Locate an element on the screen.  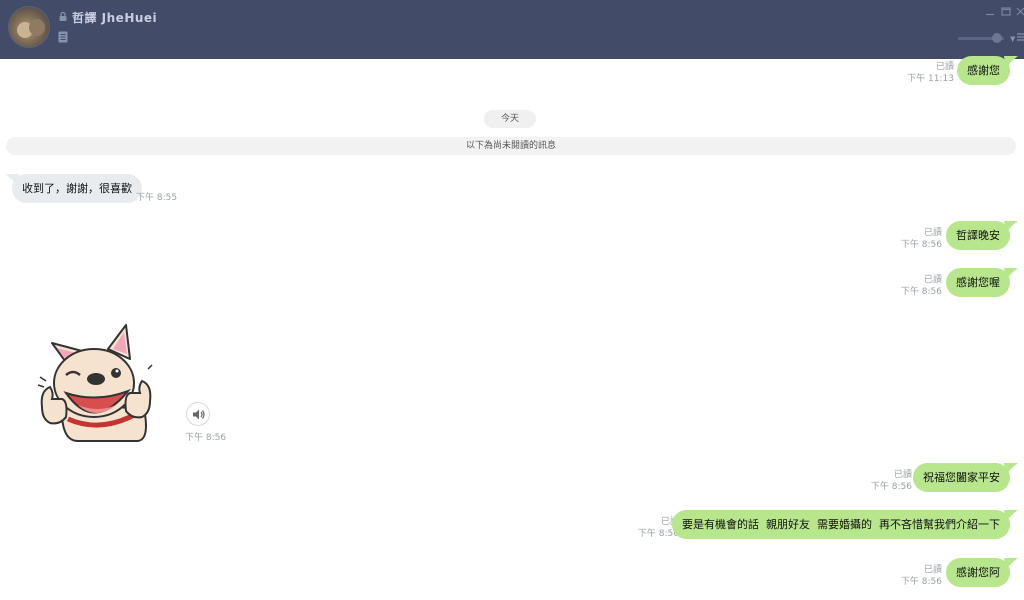
incoming-message: 收到了，謝謝，很喜歡 is located at coordinates (73, 188).